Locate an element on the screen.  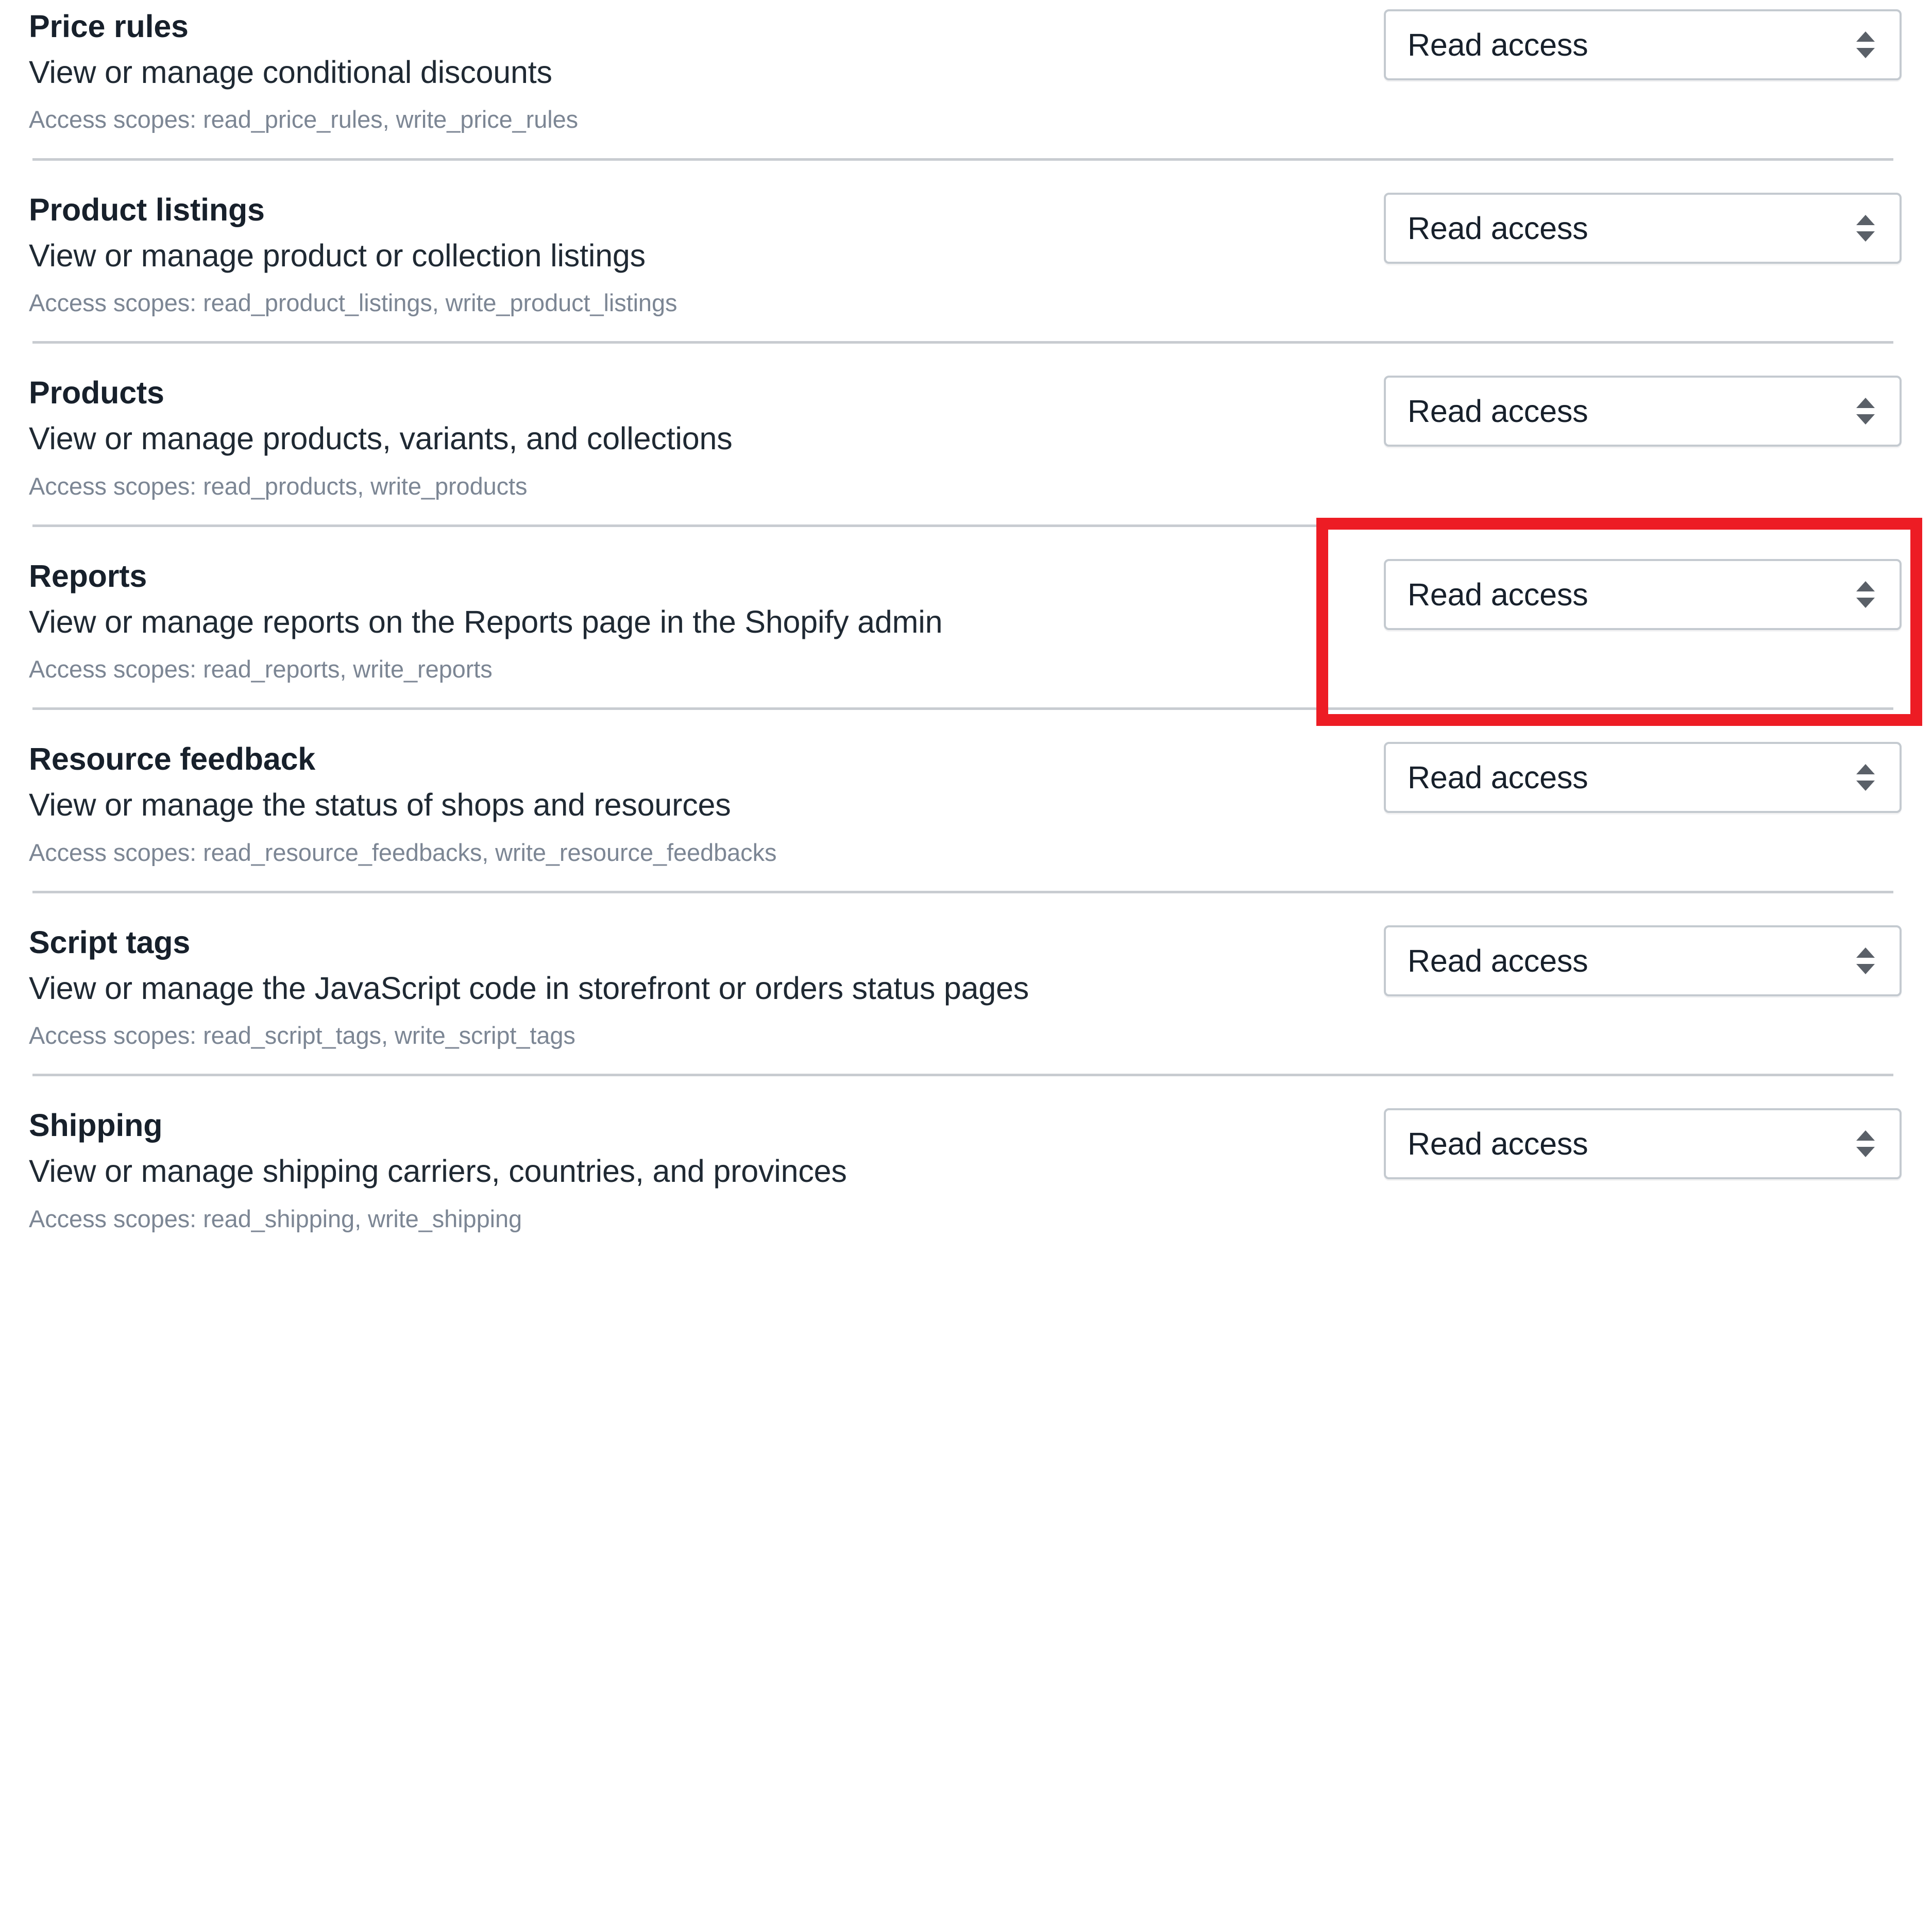
permission-title: Products is located at coordinates (96, 393).